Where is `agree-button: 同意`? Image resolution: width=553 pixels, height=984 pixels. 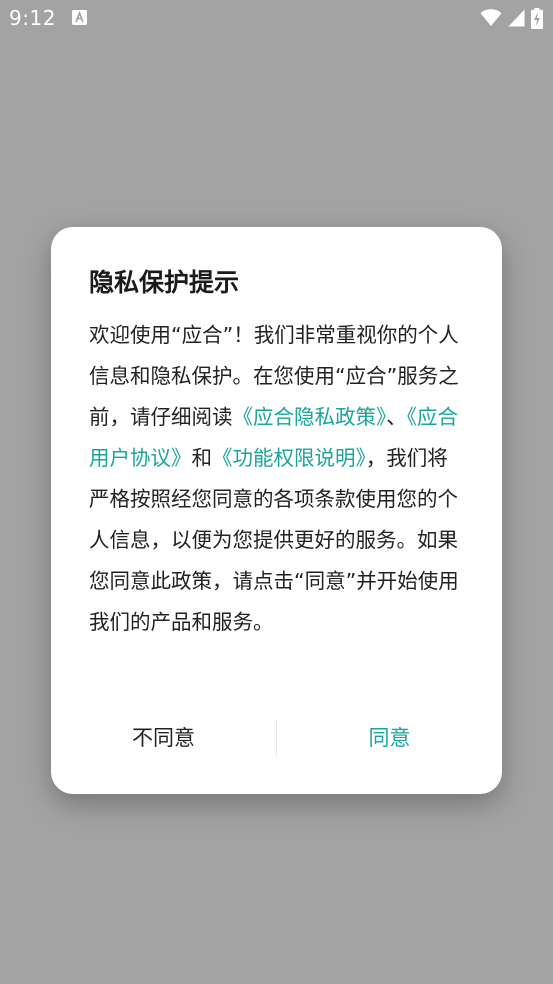
agree-button: 同意 is located at coordinates (389, 738).